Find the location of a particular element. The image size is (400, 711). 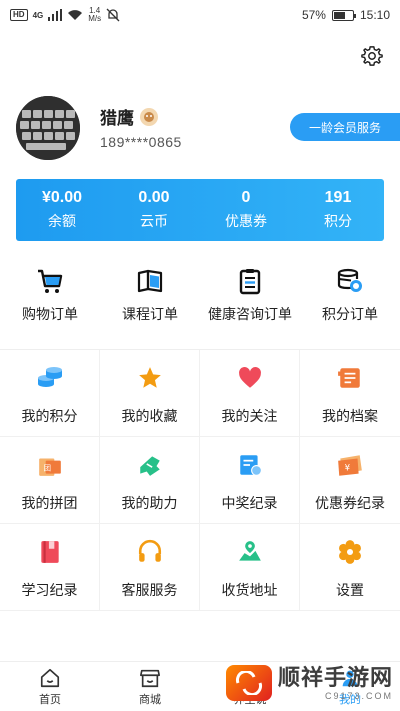

status-right: 57% 15:10 is located at coordinates (346, 15).